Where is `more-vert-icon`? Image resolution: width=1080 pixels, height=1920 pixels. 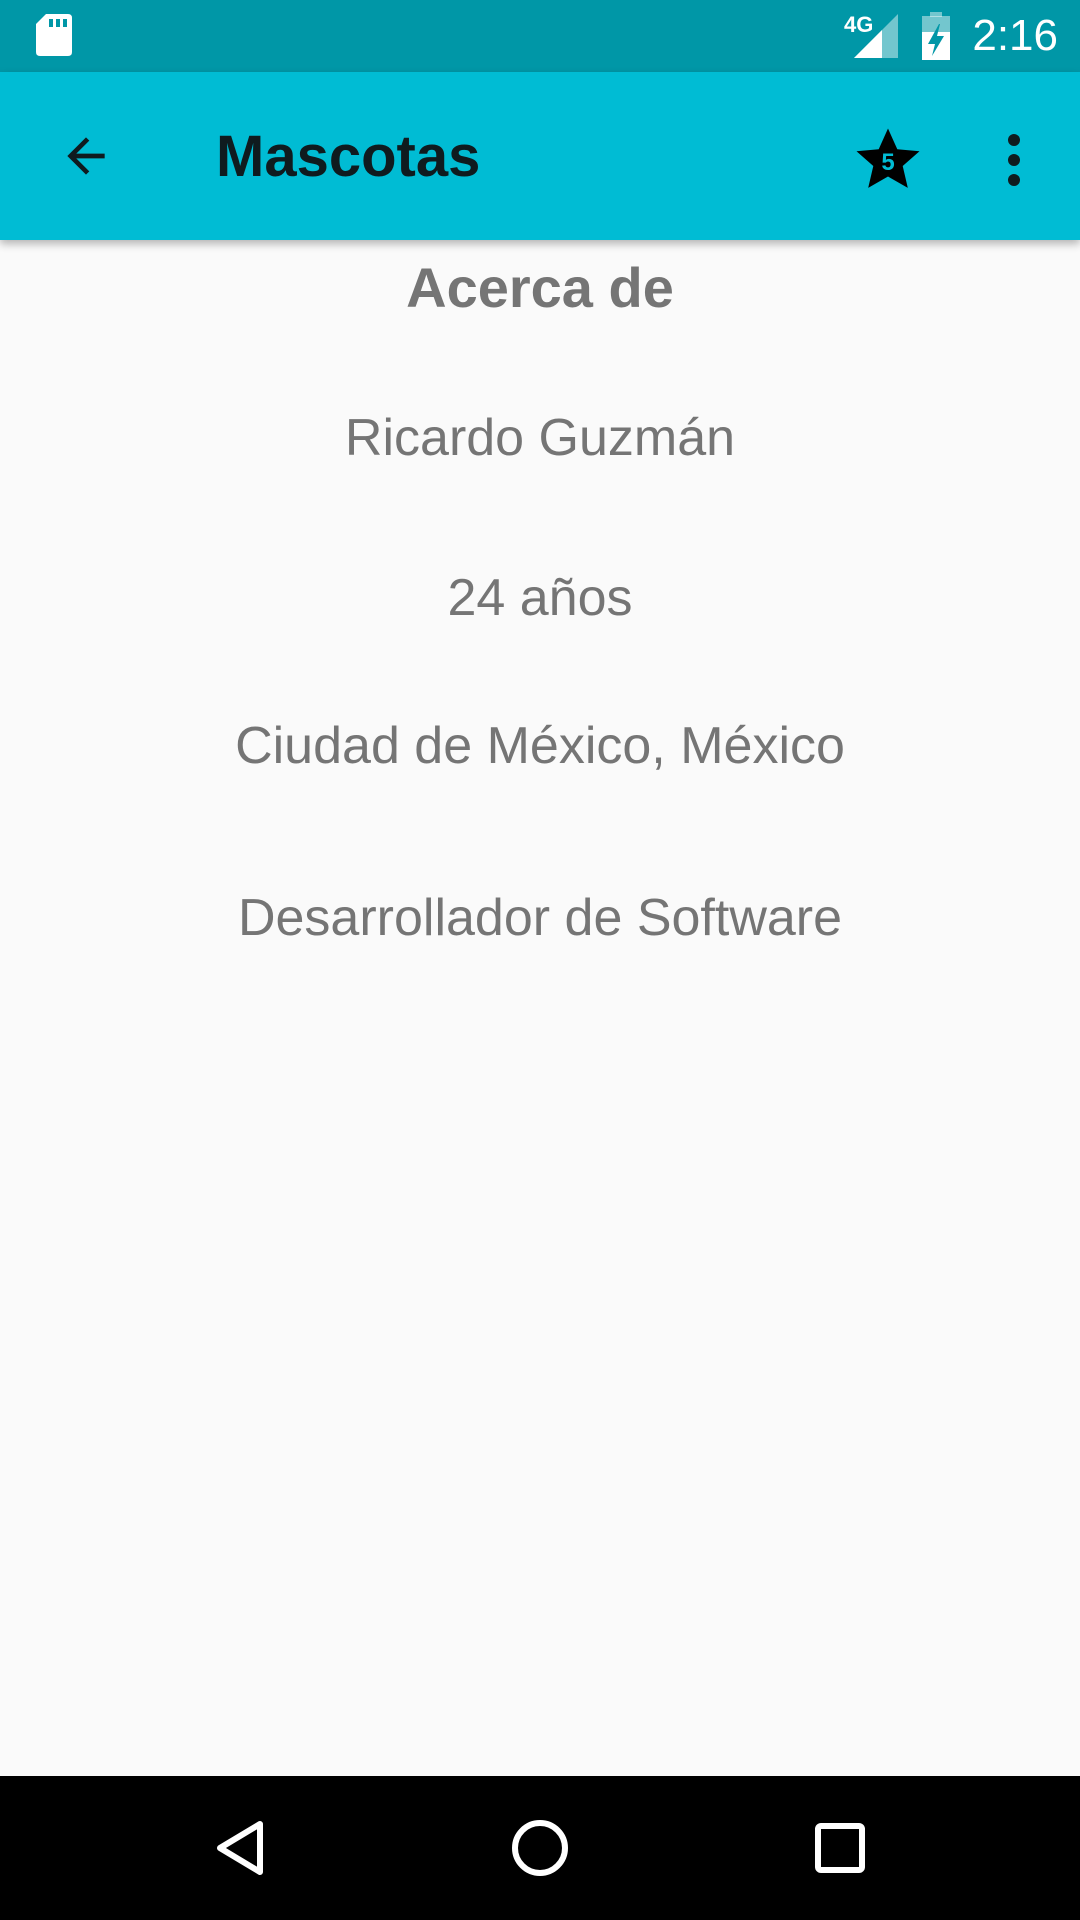 more-vert-icon is located at coordinates (1014, 160).